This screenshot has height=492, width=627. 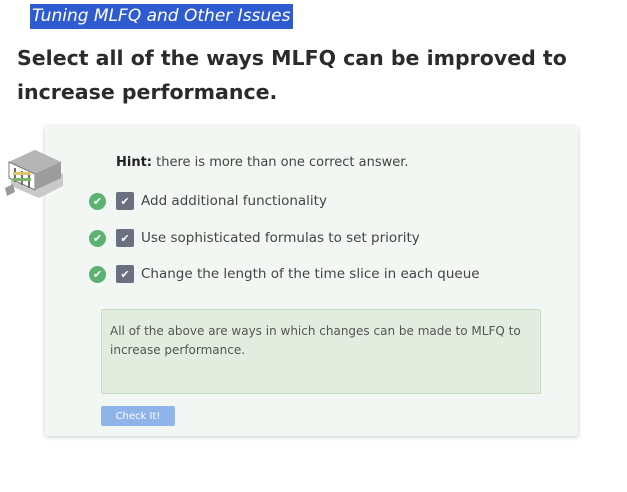 I want to click on option-row: ✔ ✔ Add additional functionality, so click(x=208, y=201).